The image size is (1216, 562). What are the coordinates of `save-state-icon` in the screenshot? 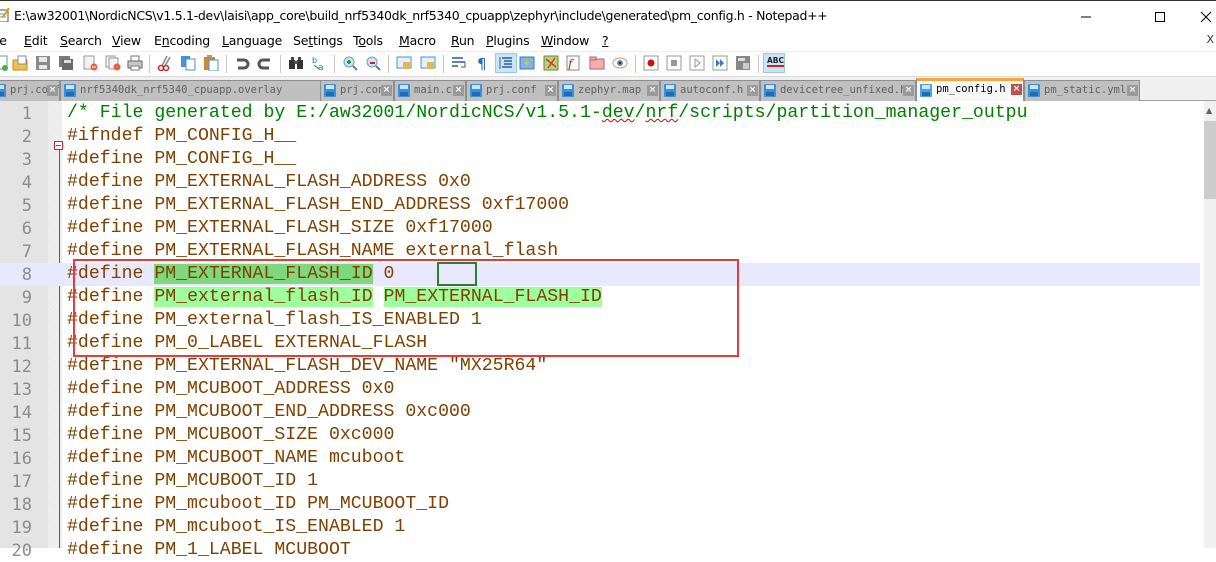 It's located at (70, 90).